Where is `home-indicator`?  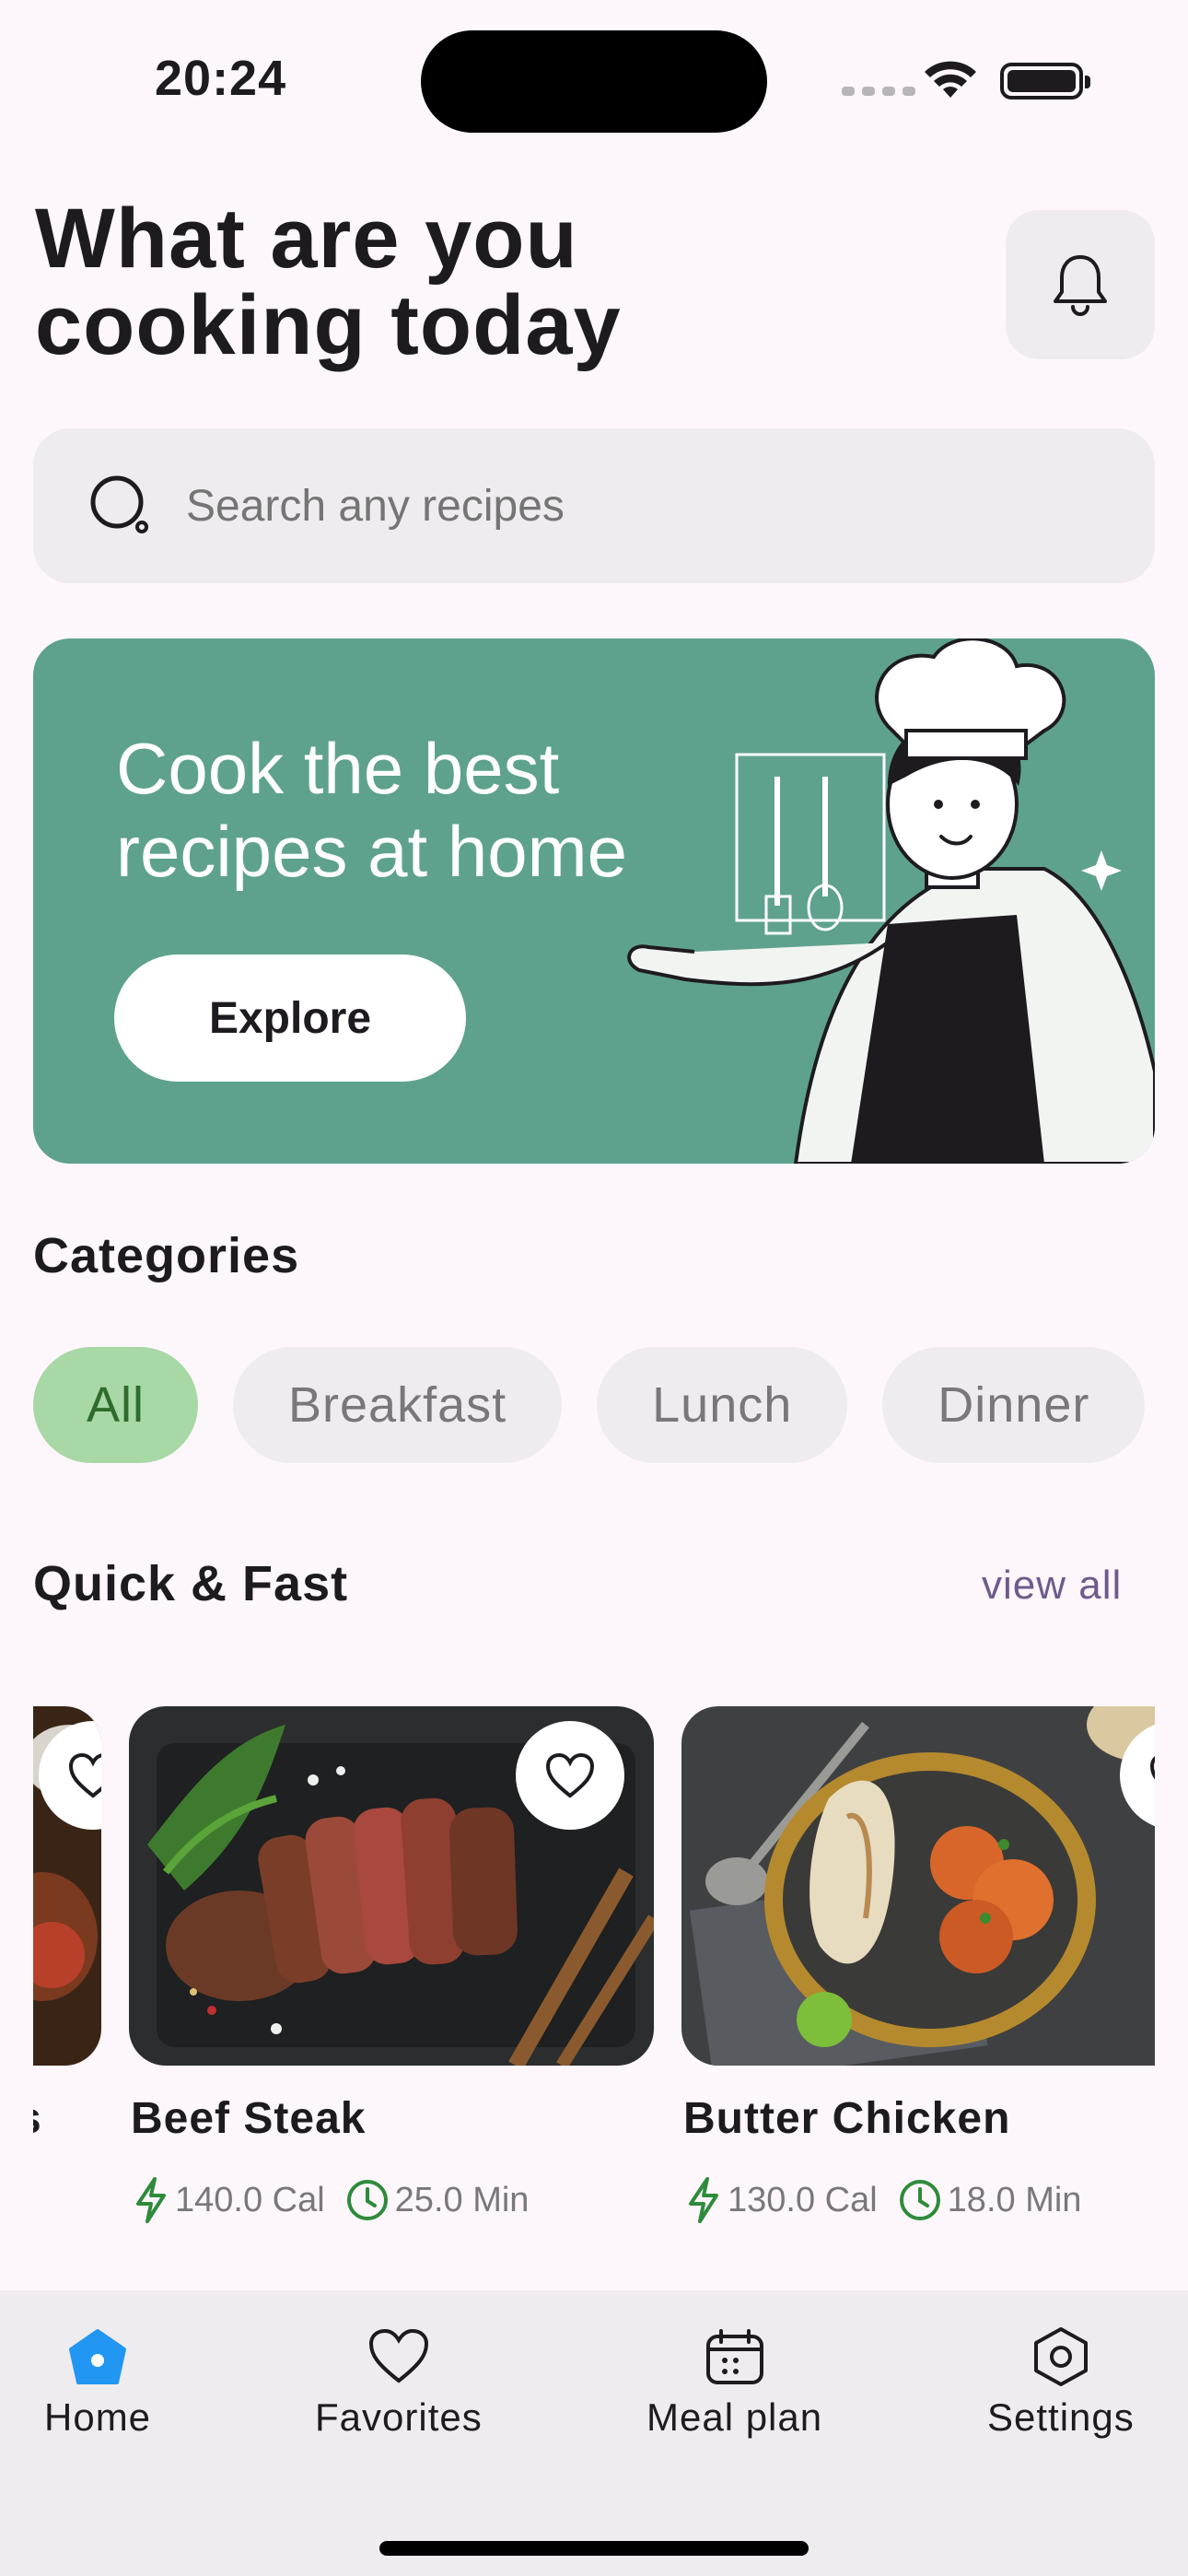 home-indicator is located at coordinates (594, 2548).